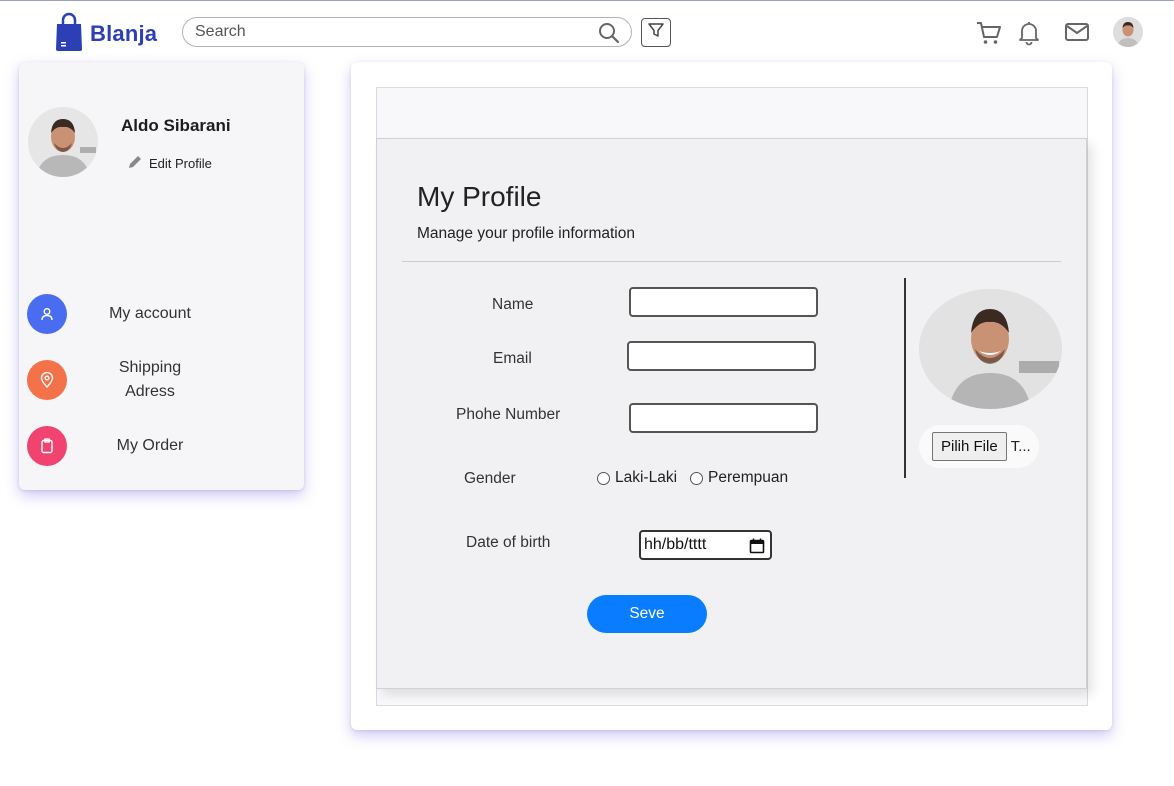  I want to click on sidebar-item-my-account: My account, so click(109, 314).